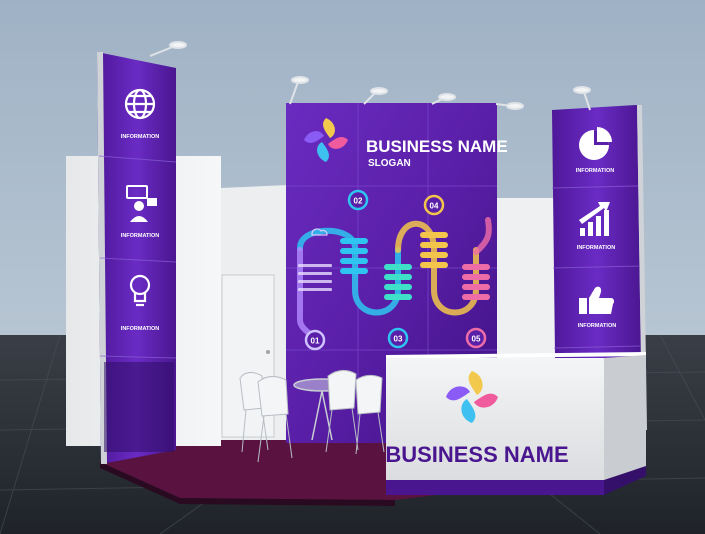 This screenshot has width=705, height=534. I want to click on step-01-label: 01, so click(315, 341).